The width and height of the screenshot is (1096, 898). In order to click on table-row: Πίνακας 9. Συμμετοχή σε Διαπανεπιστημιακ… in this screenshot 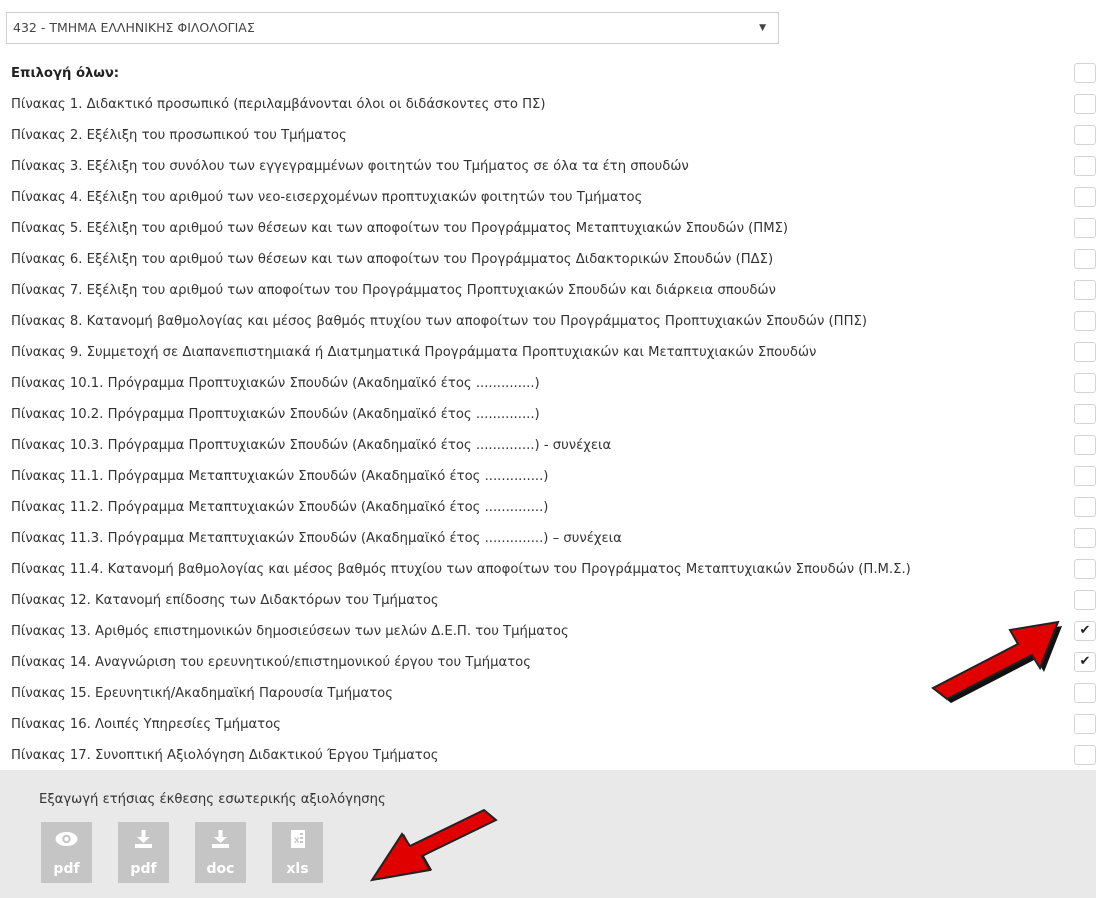, I will do `click(553, 352)`.